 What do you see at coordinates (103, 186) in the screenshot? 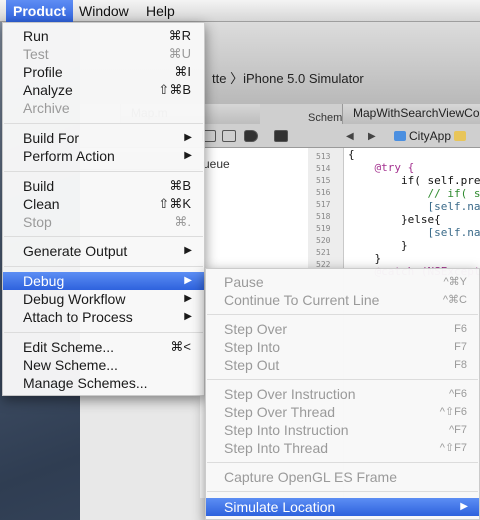
I see `menu-item-build: Build ⌘B` at bounding box center [103, 186].